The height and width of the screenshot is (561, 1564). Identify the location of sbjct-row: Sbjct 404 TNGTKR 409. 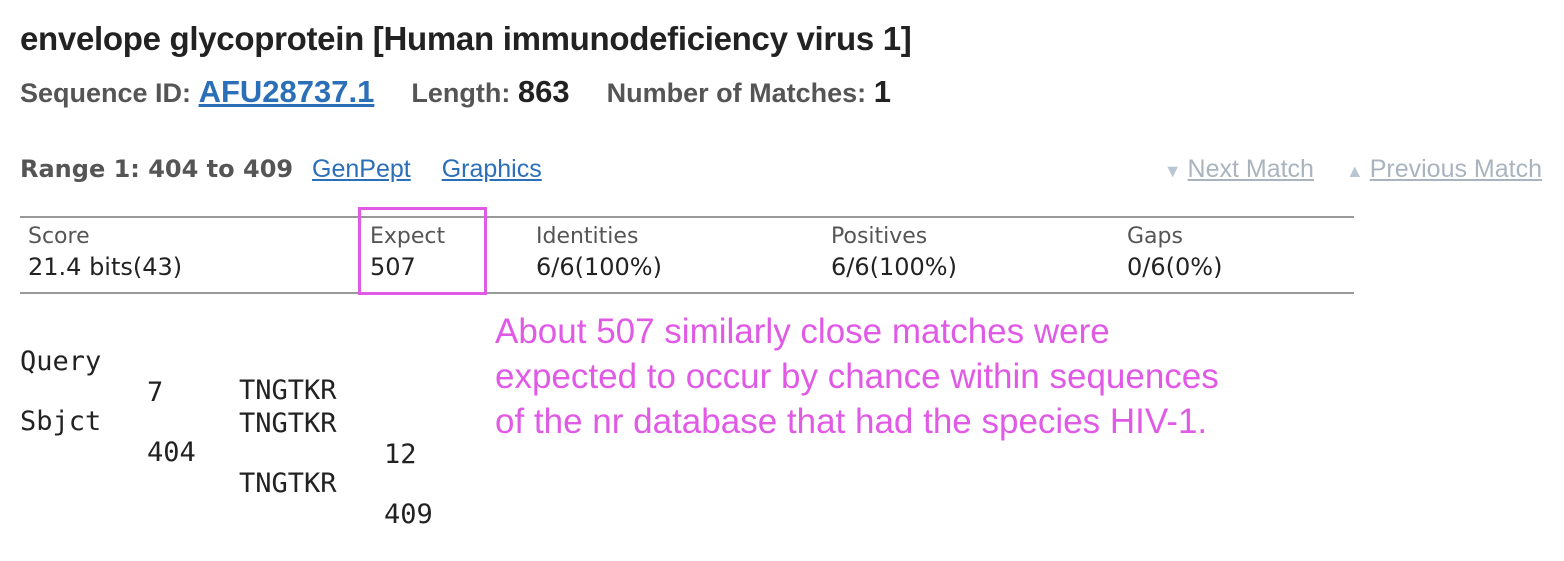
(226, 468).